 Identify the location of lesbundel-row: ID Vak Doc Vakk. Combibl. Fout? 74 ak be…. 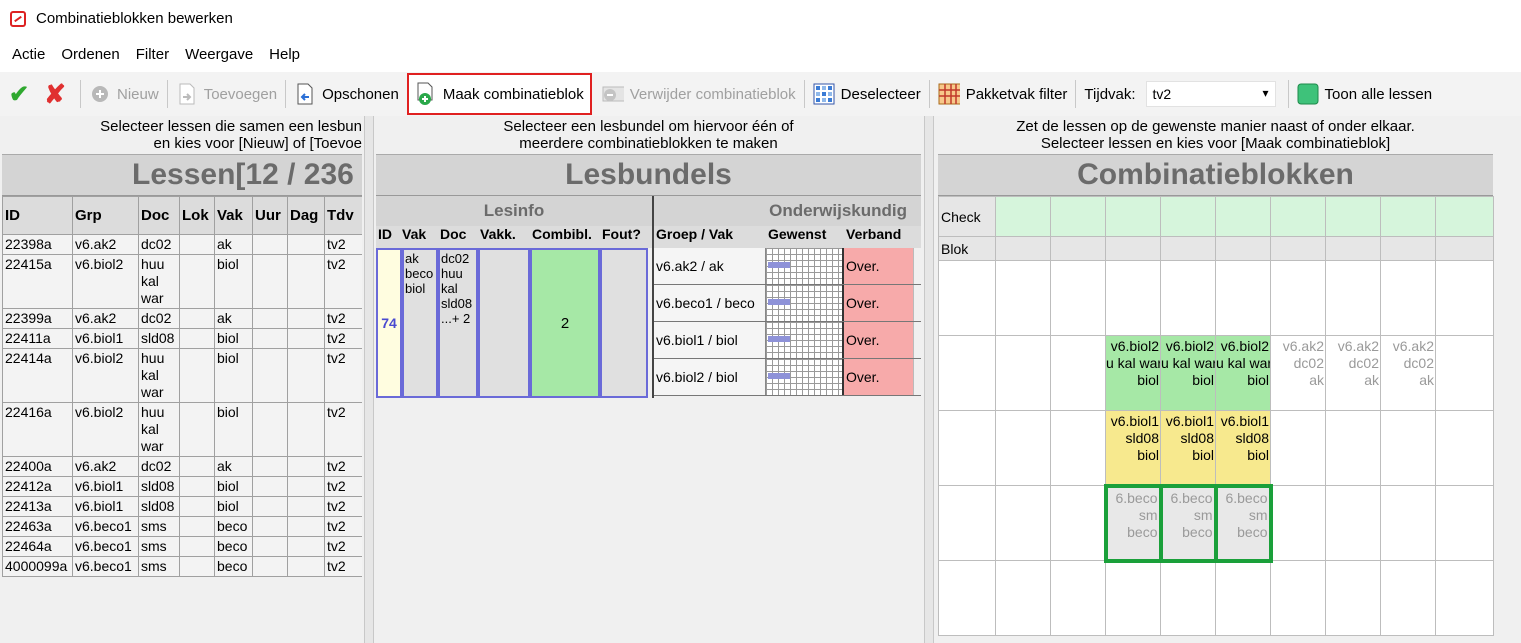
(648, 312).